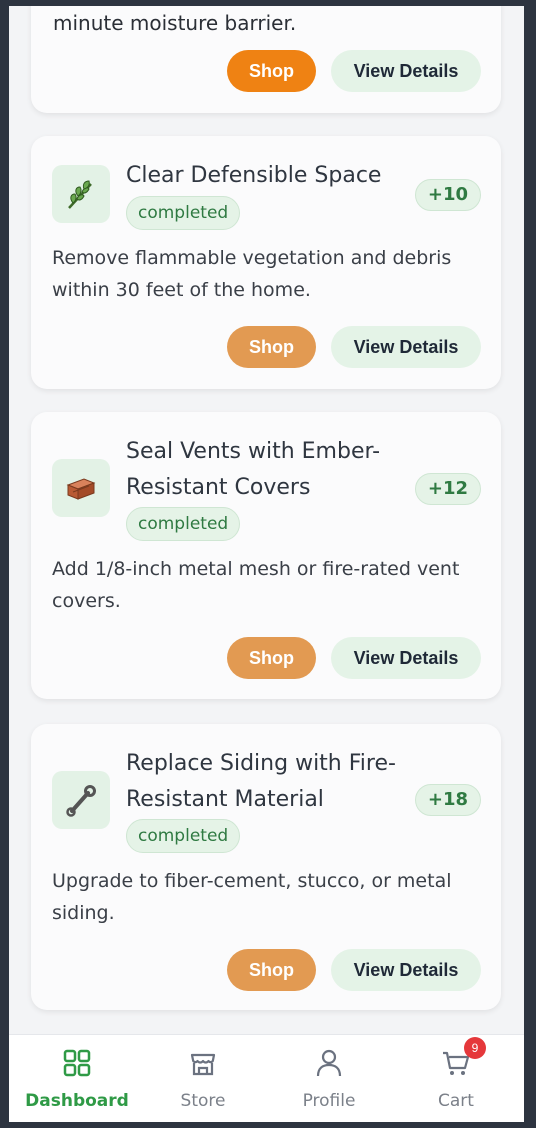  Describe the element at coordinates (77, 1063) in the screenshot. I see `grid-icon` at that location.